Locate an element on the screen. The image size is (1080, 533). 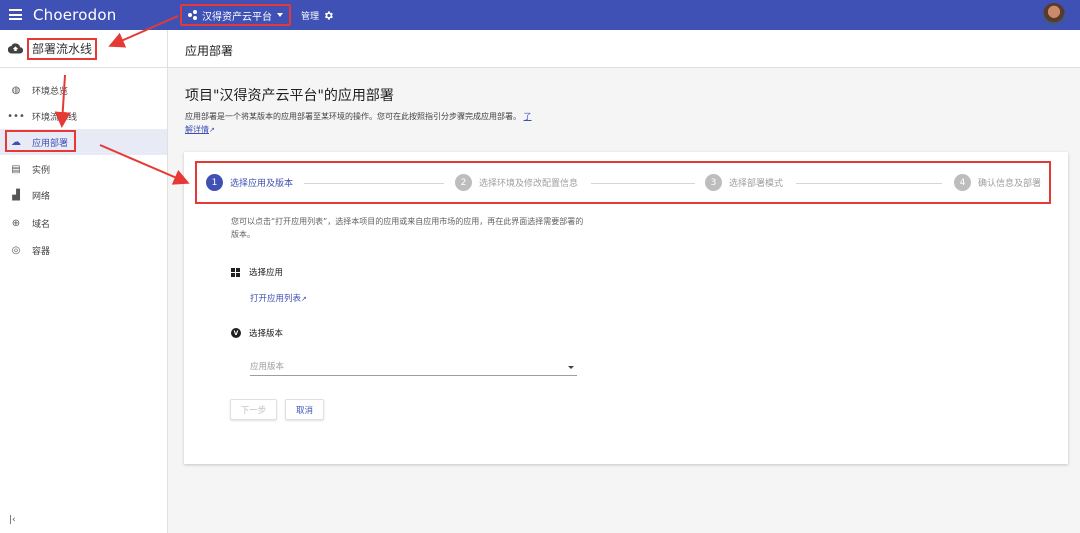
sidebar-item-label: 容器 is located at coordinates (41, 251).